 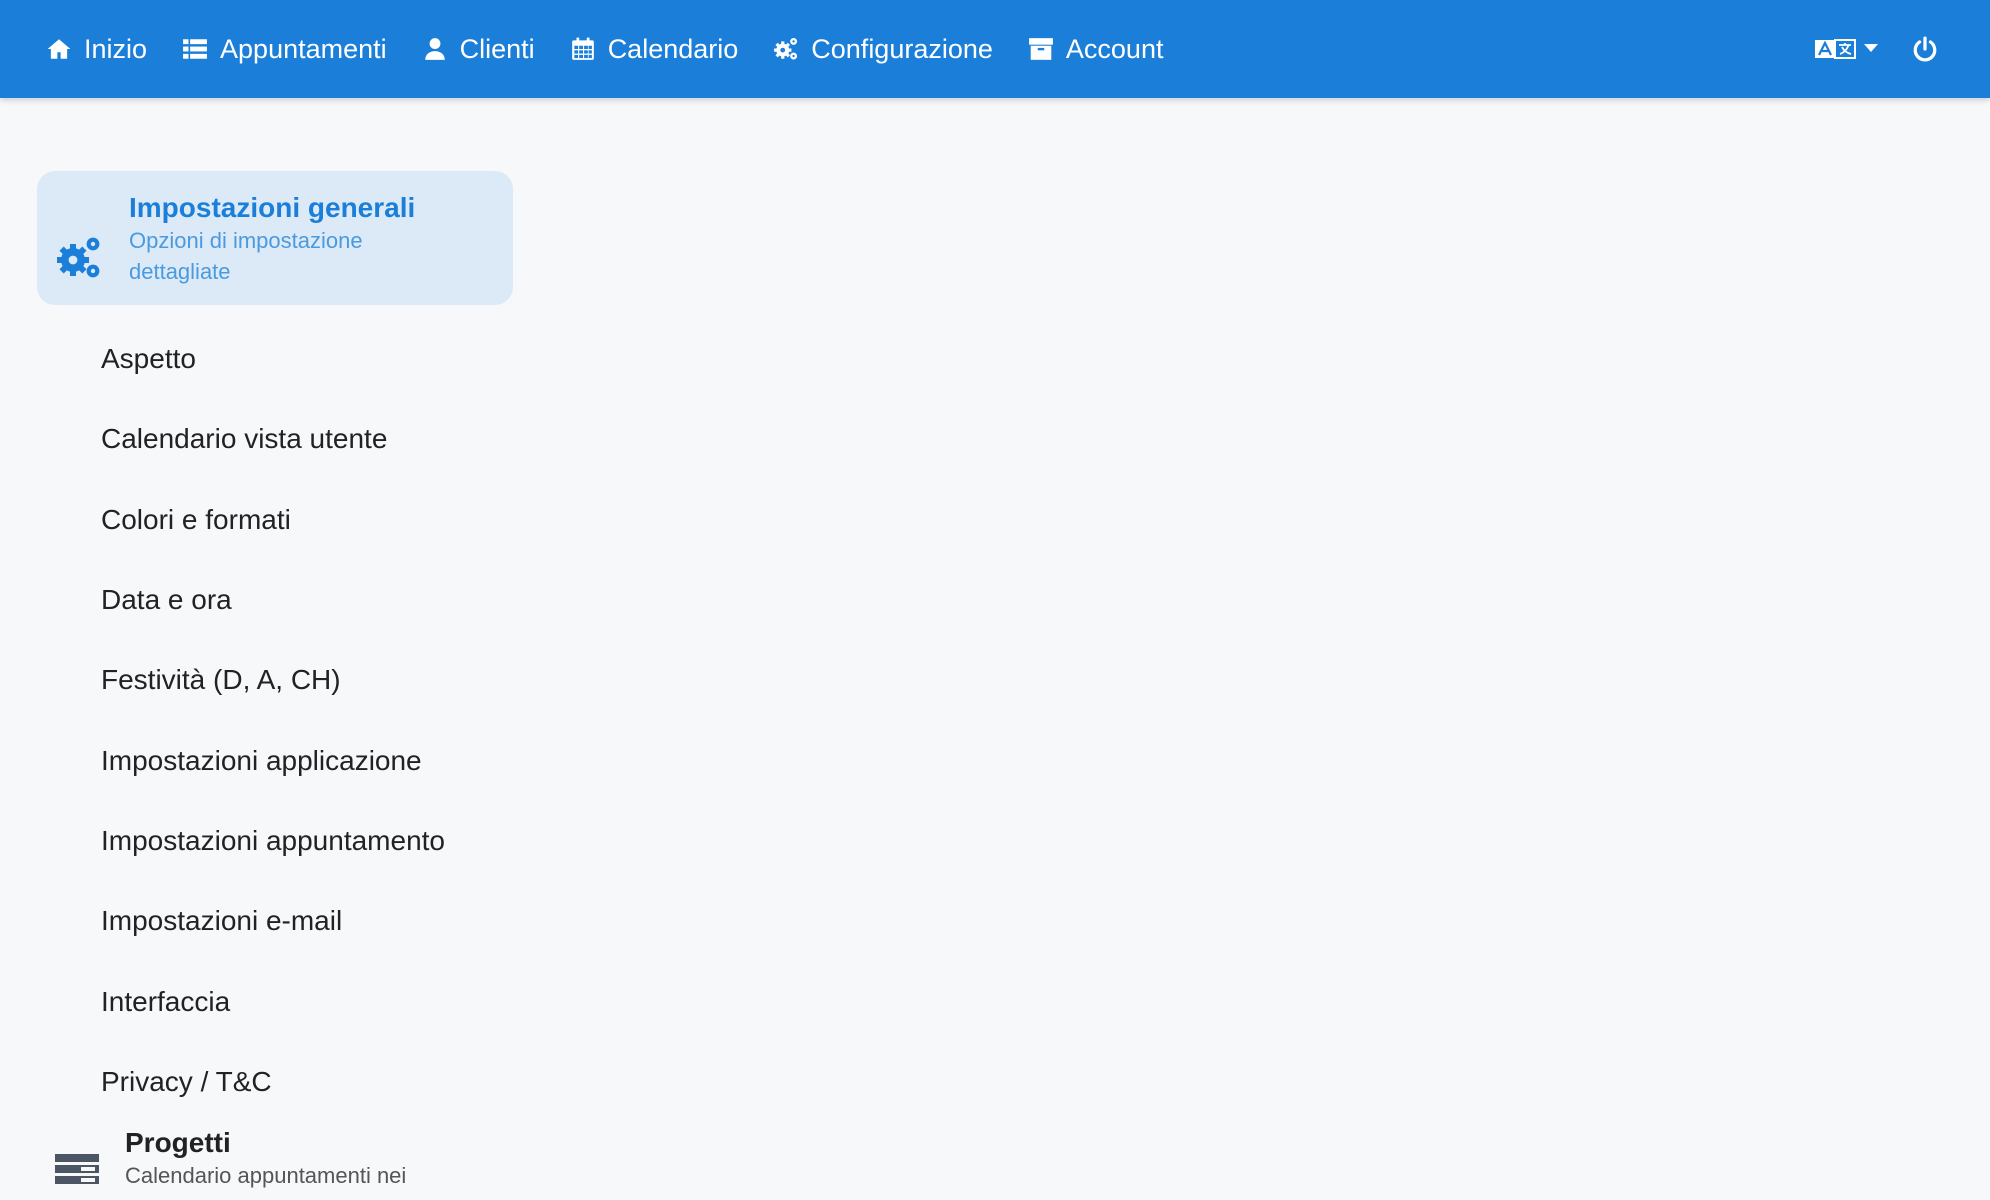 What do you see at coordinates (275, 439) in the screenshot?
I see `menu-item-calendario-vista-utente: Calendario vista utente` at bounding box center [275, 439].